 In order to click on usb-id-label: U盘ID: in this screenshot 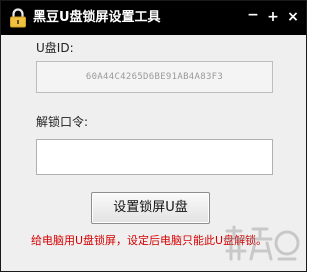, I will do `click(55, 48)`.